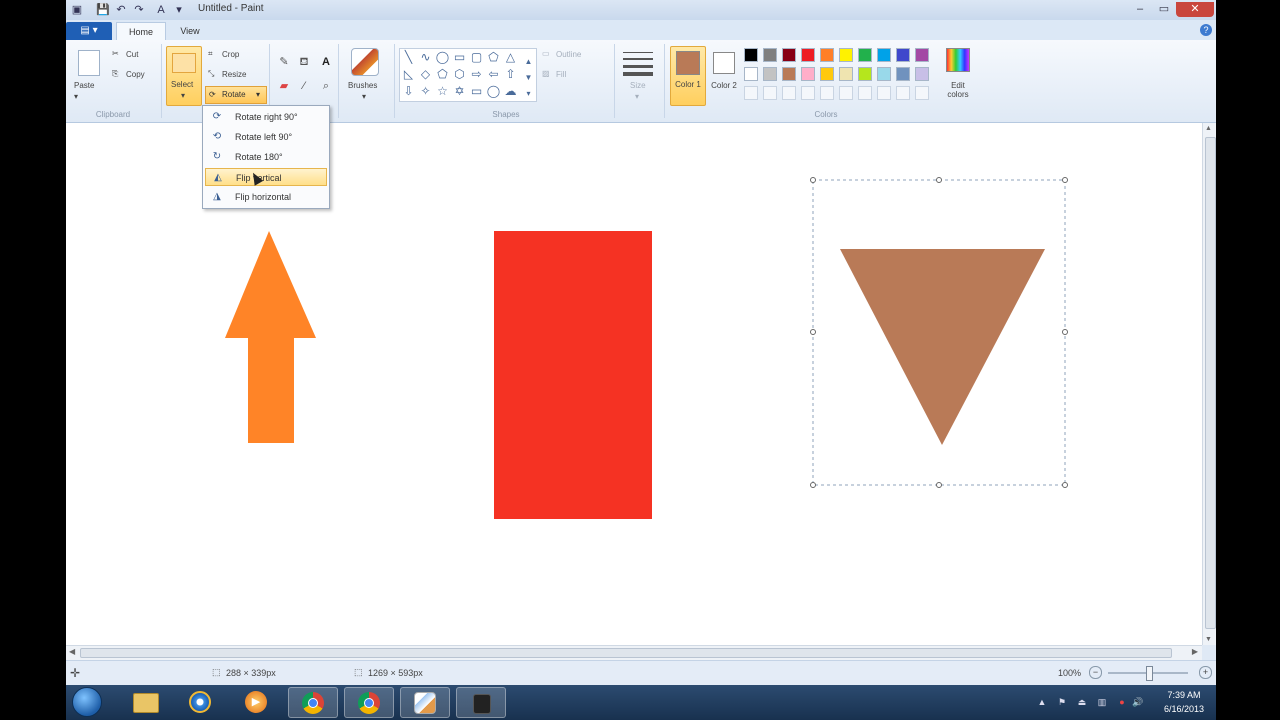 This screenshot has width=1280, height=720. I want to click on horizontal-scroll-thumb, so click(626, 653).